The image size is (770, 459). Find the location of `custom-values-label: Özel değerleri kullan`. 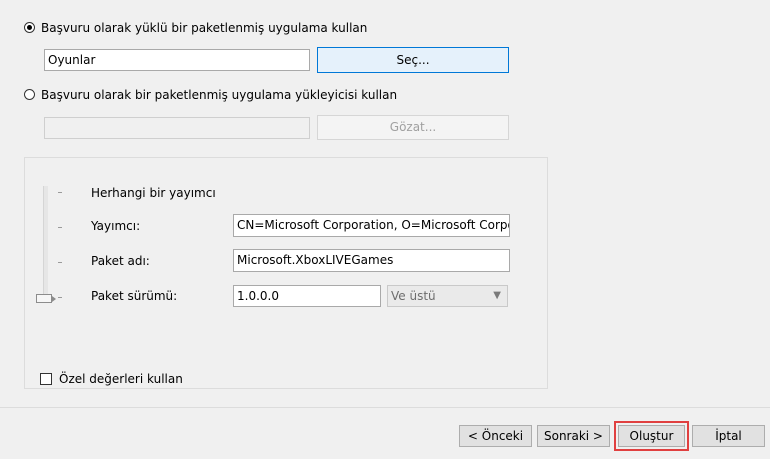

custom-values-label: Özel değerleri kullan is located at coordinates (121, 379).